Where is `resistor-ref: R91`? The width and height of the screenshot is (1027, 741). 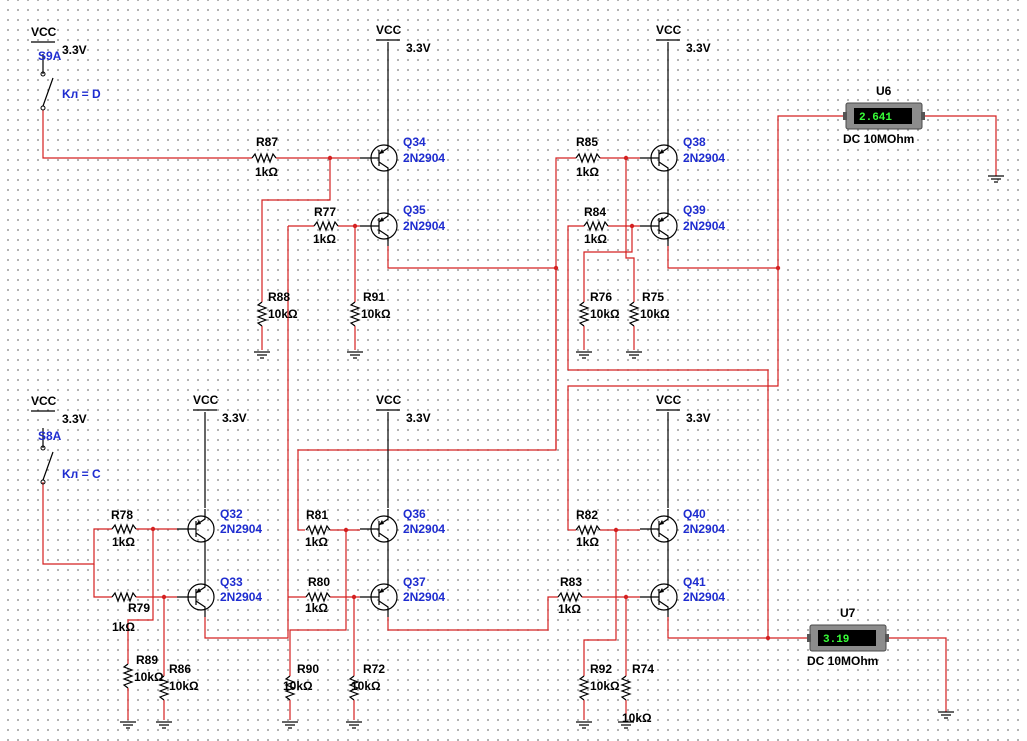 resistor-ref: R91 is located at coordinates (374, 297).